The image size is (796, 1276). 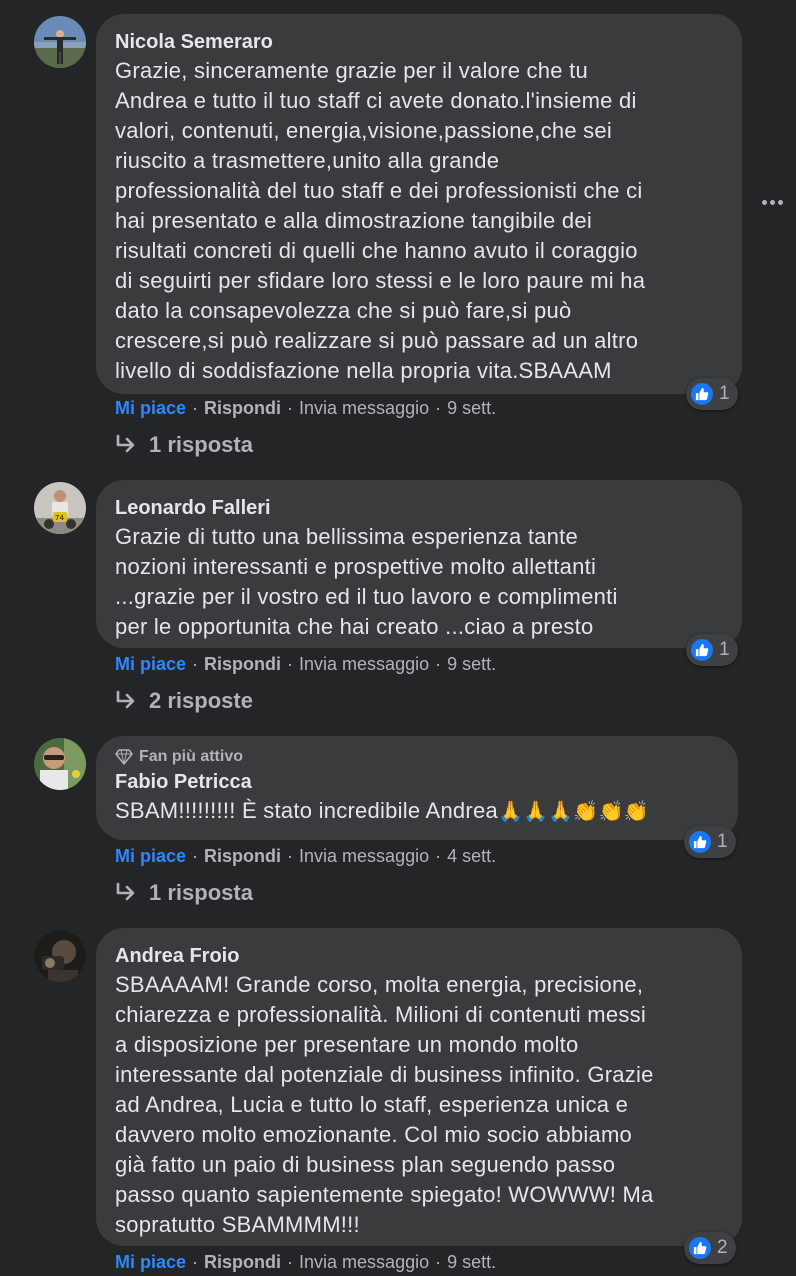 I want to click on emoji-sequence: 🙏🙏🙏👏👏👏, so click(x=573, y=812).